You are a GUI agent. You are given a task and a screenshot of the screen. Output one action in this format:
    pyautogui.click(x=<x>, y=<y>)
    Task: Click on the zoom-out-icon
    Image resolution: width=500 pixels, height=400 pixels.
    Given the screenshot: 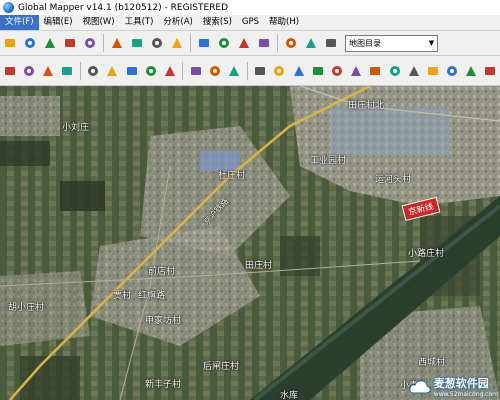 What is the action you would take?
    pyautogui.click(x=137, y=43)
    